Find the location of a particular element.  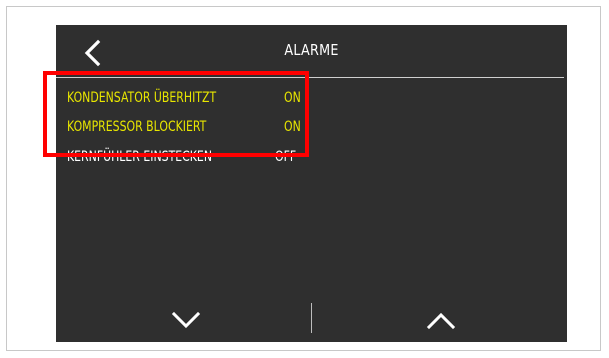

screen-header: ALARME is located at coordinates (311, 51).